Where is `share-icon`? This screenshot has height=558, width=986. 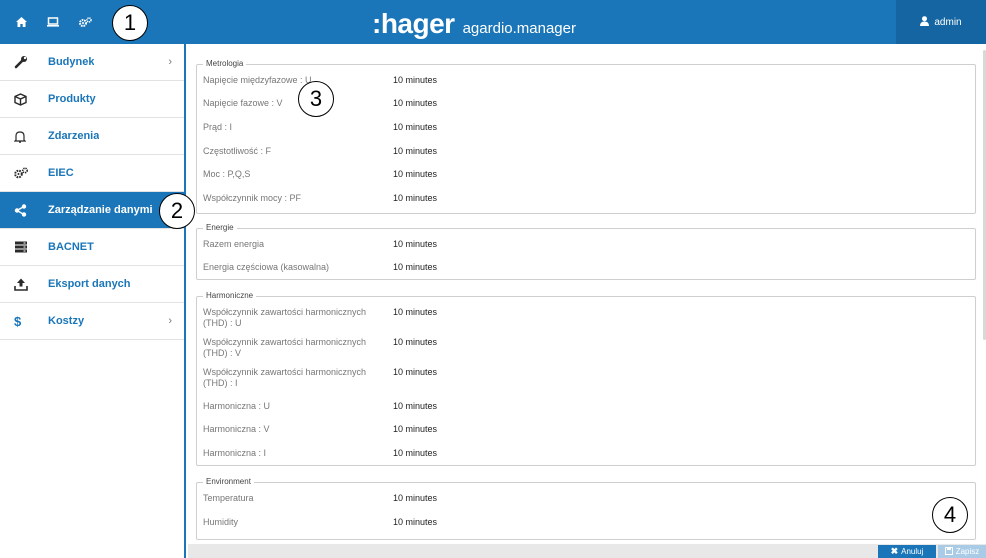 share-icon is located at coordinates (25, 210).